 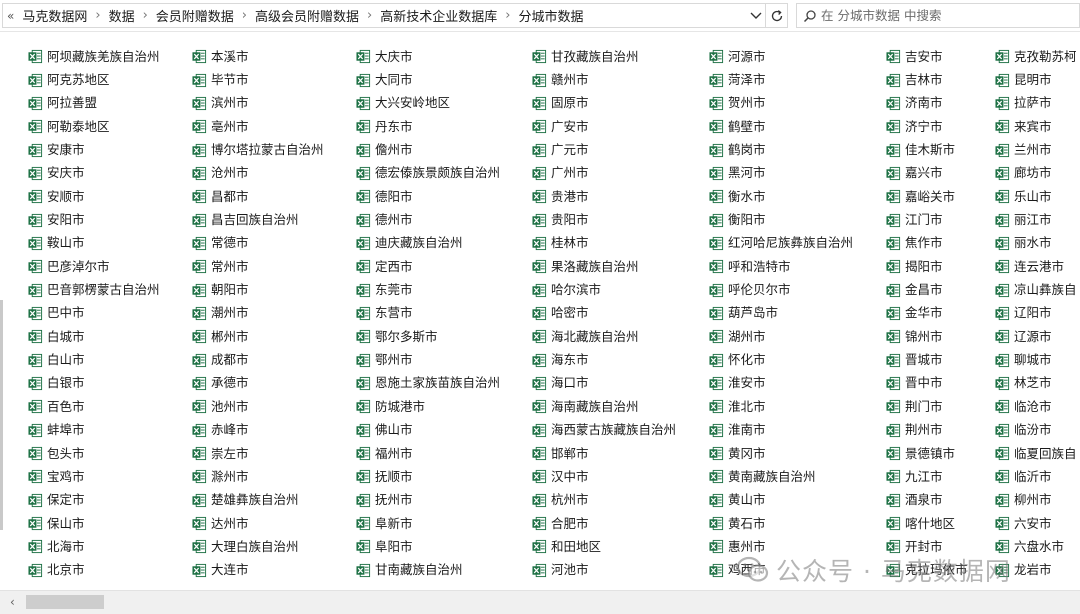 What do you see at coordinates (258, 406) in the screenshot?
I see `file-item: 池州市` at bounding box center [258, 406].